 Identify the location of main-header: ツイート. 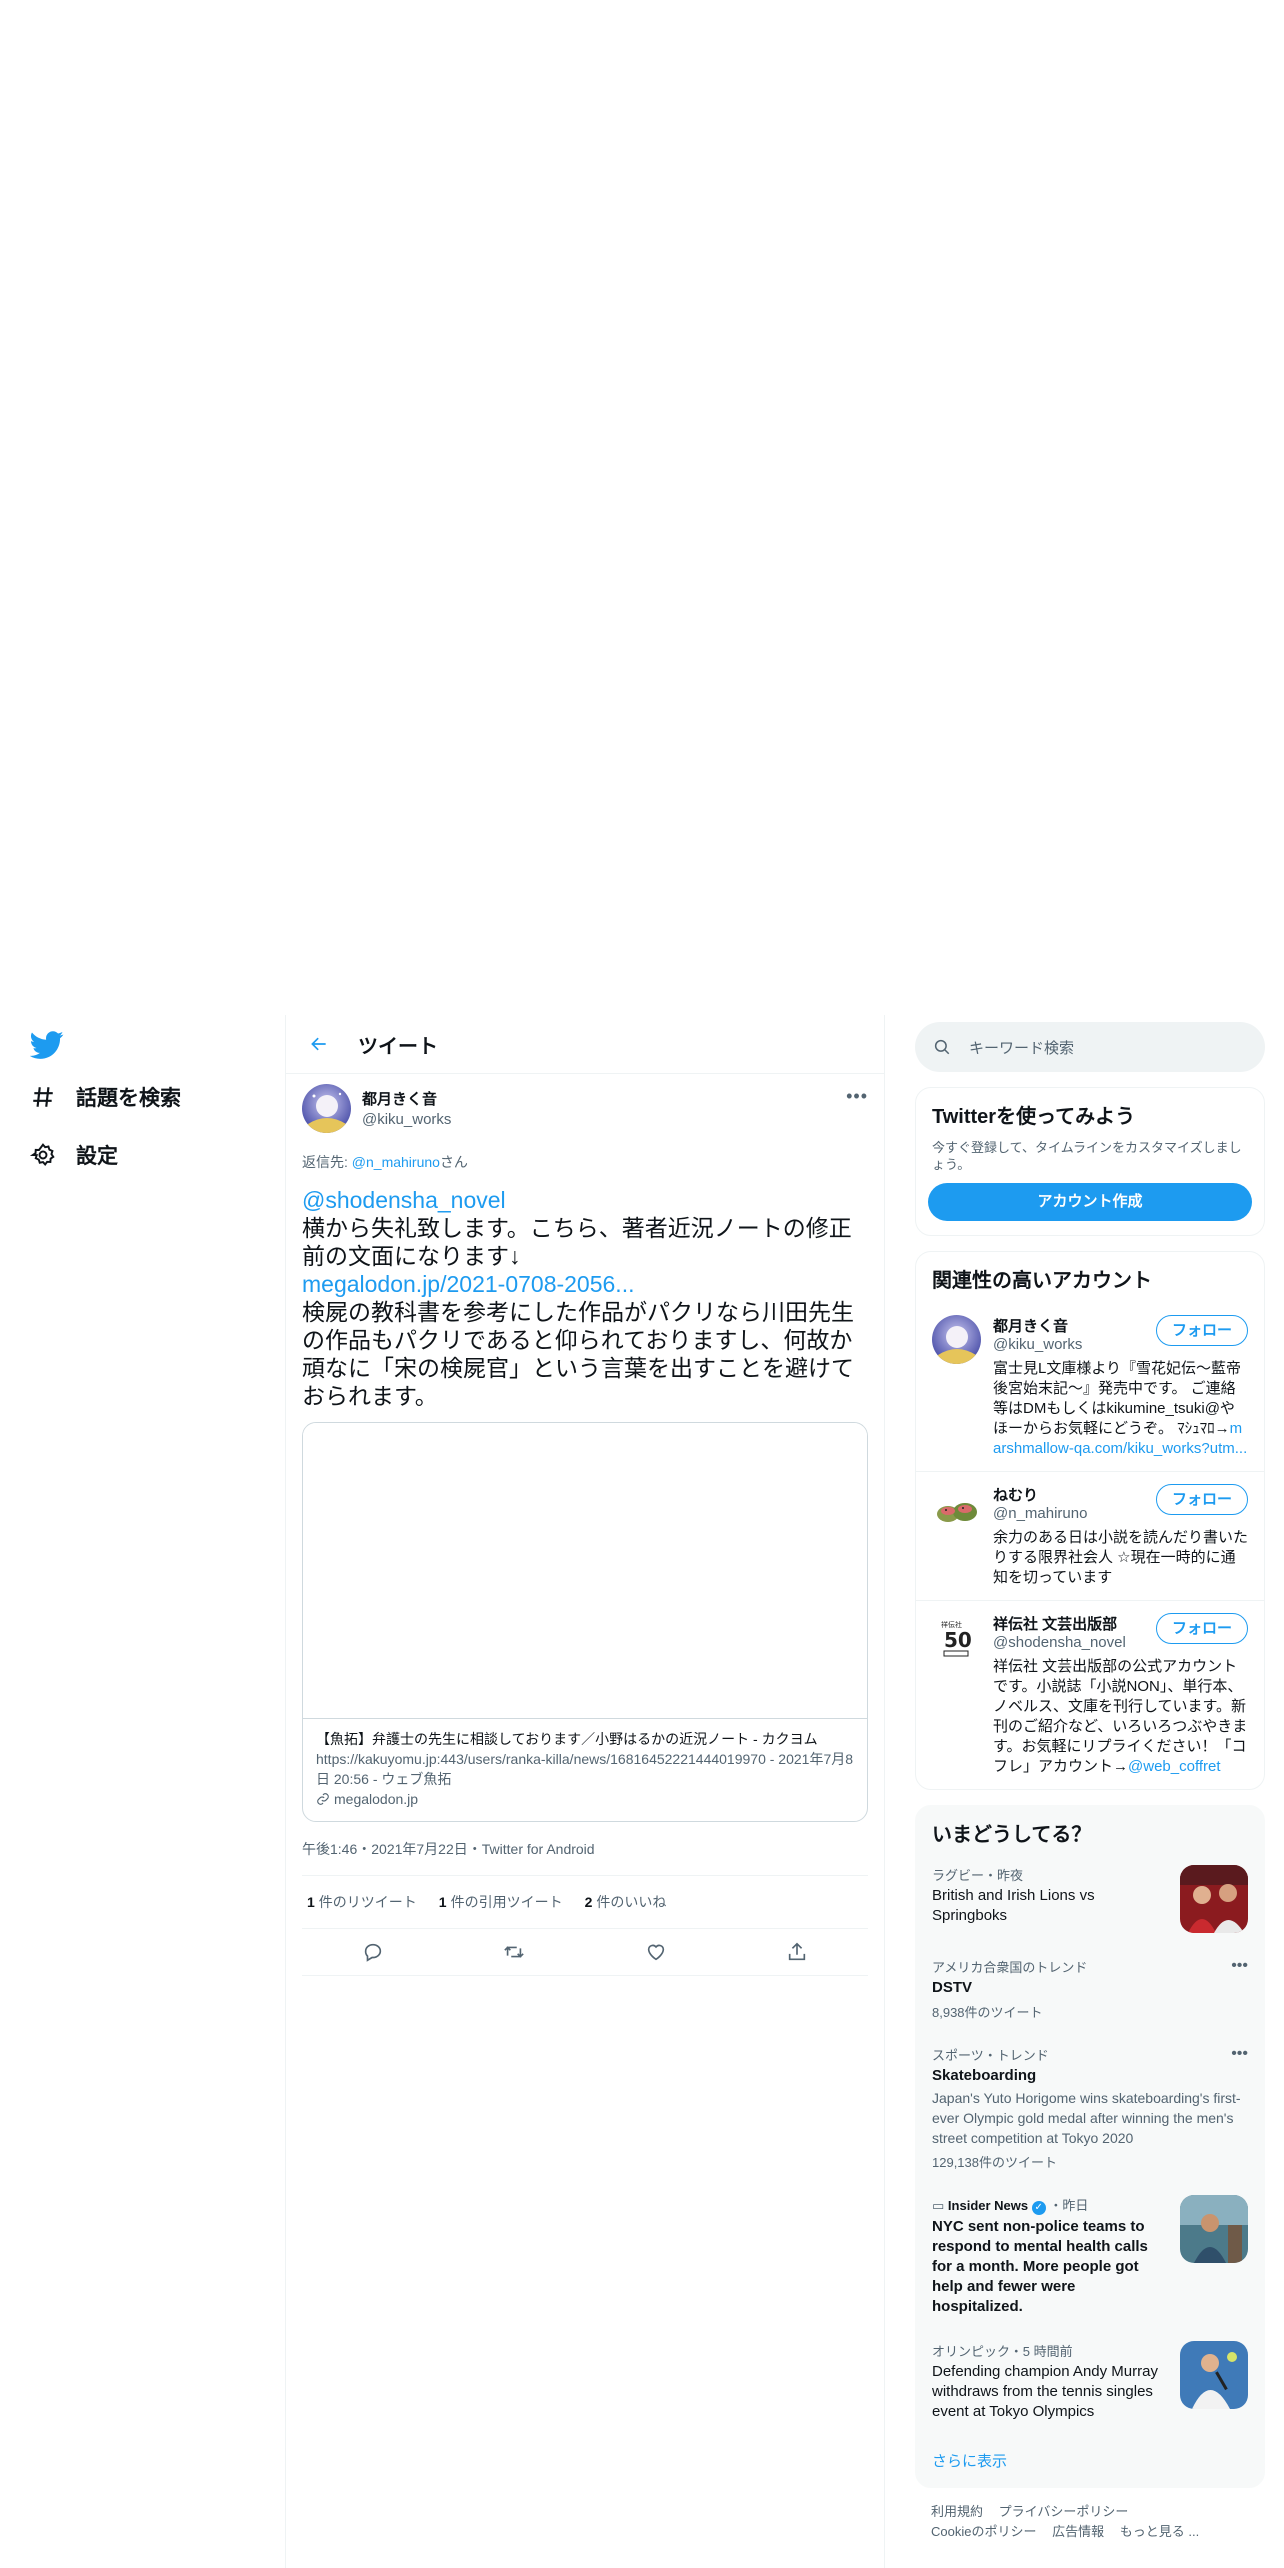
(585, 1044).